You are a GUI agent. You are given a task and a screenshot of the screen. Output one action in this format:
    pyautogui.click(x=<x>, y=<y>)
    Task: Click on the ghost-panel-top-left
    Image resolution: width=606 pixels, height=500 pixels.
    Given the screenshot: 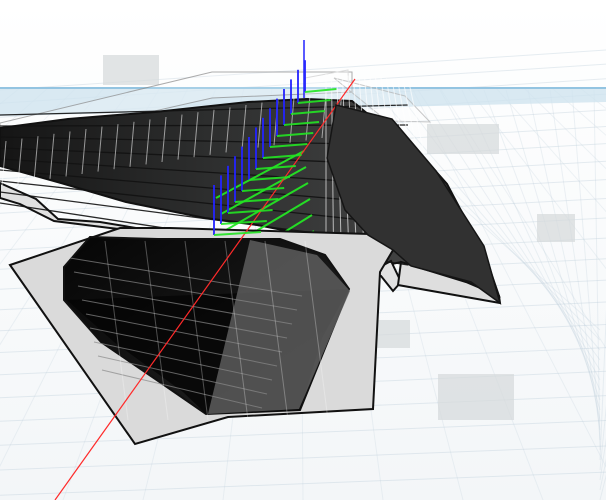 What is the action you would take?
    pyautogui.click(x=131, y=70)
    